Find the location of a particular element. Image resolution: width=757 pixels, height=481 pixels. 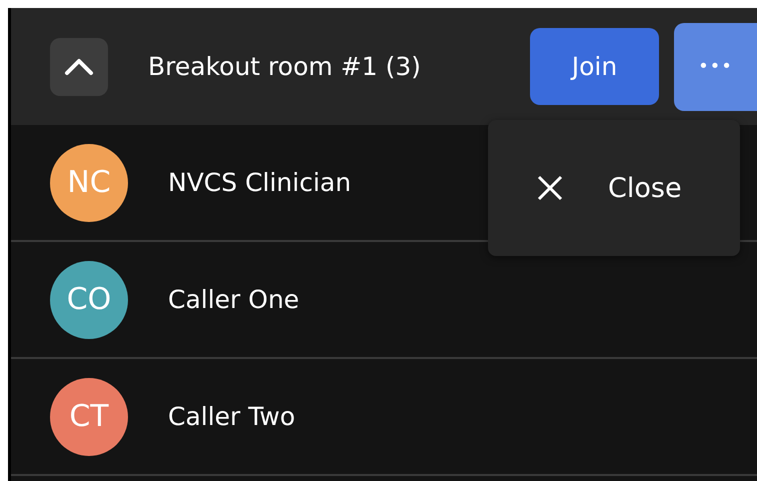

participant-name: NVCS Clinician is located at coordinates (260, 182).